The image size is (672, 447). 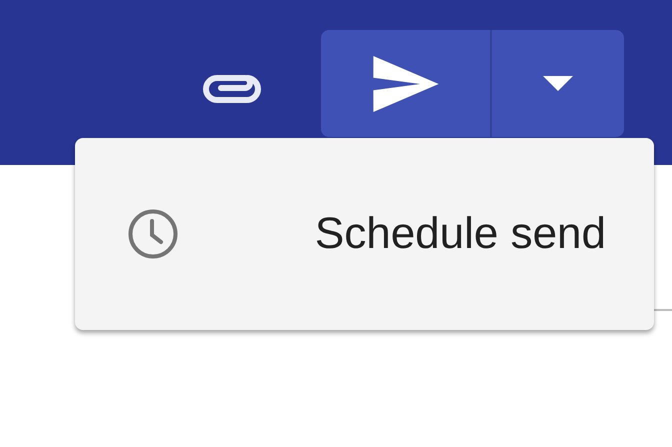 What do you see at coordinates (460, 234) in the screenshot?
I see `menu-item-label: Schedule send` at bounding box center [460, 234].